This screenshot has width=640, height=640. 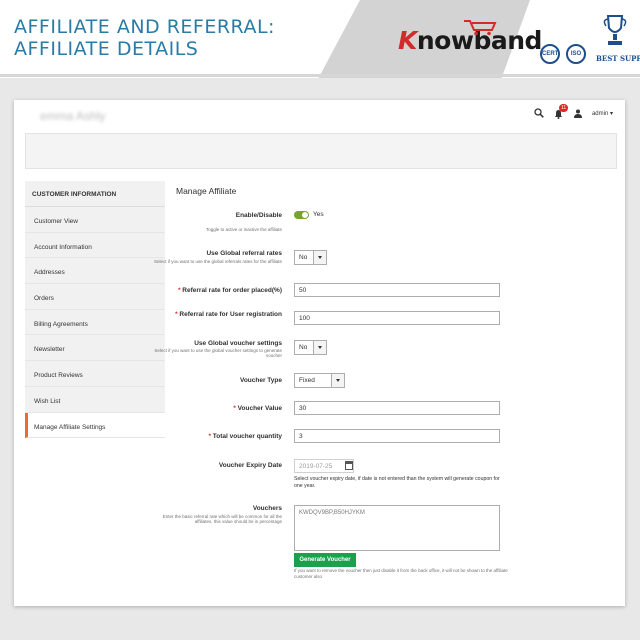 What do you see at coordinates (260, 380) in the screenshot?
I see `voucher-type-label: Voucher Type` at bounding box center [260, 380].